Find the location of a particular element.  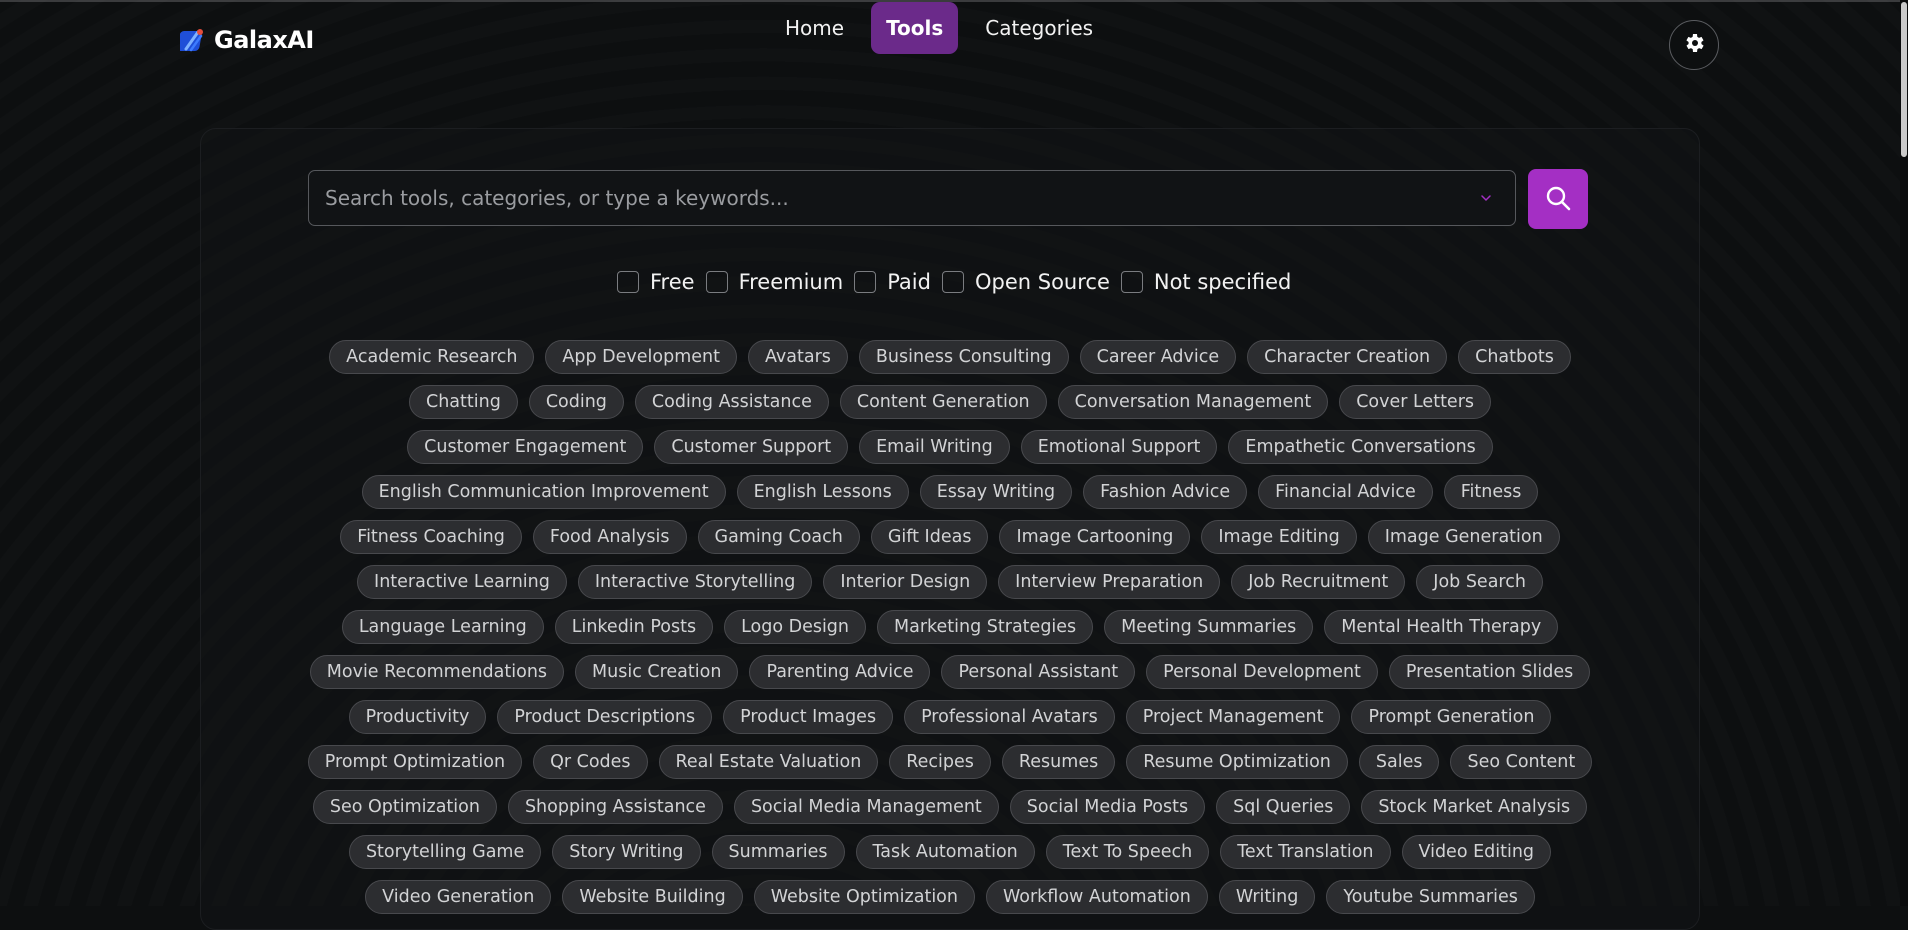

category-tag: Prompt Optimization is located at coordinates (415, 762).